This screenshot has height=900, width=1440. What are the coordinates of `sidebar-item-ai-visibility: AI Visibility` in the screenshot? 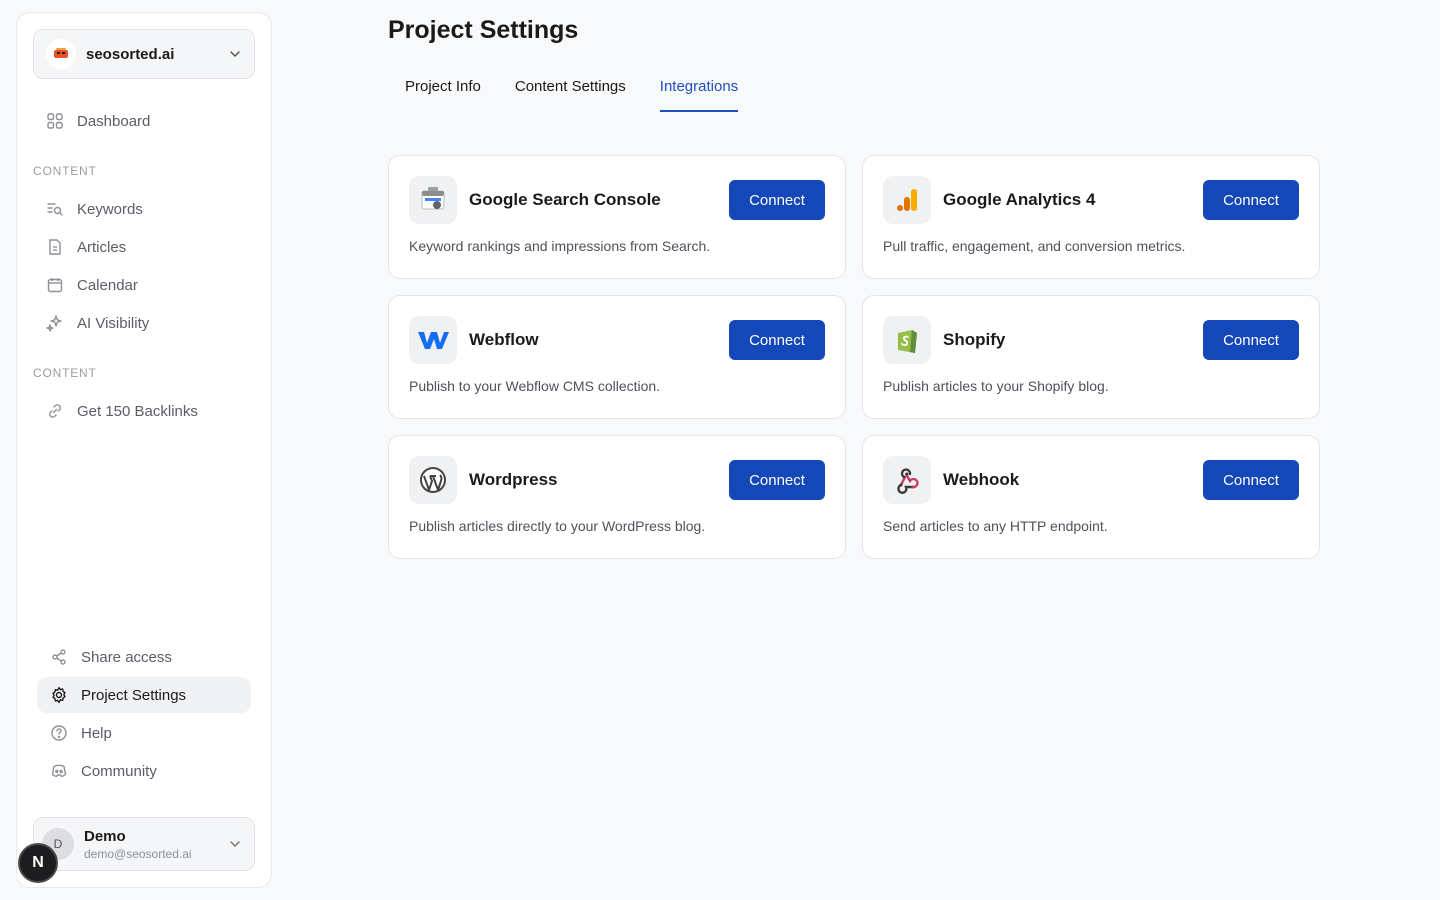 It's located at (144, 323).